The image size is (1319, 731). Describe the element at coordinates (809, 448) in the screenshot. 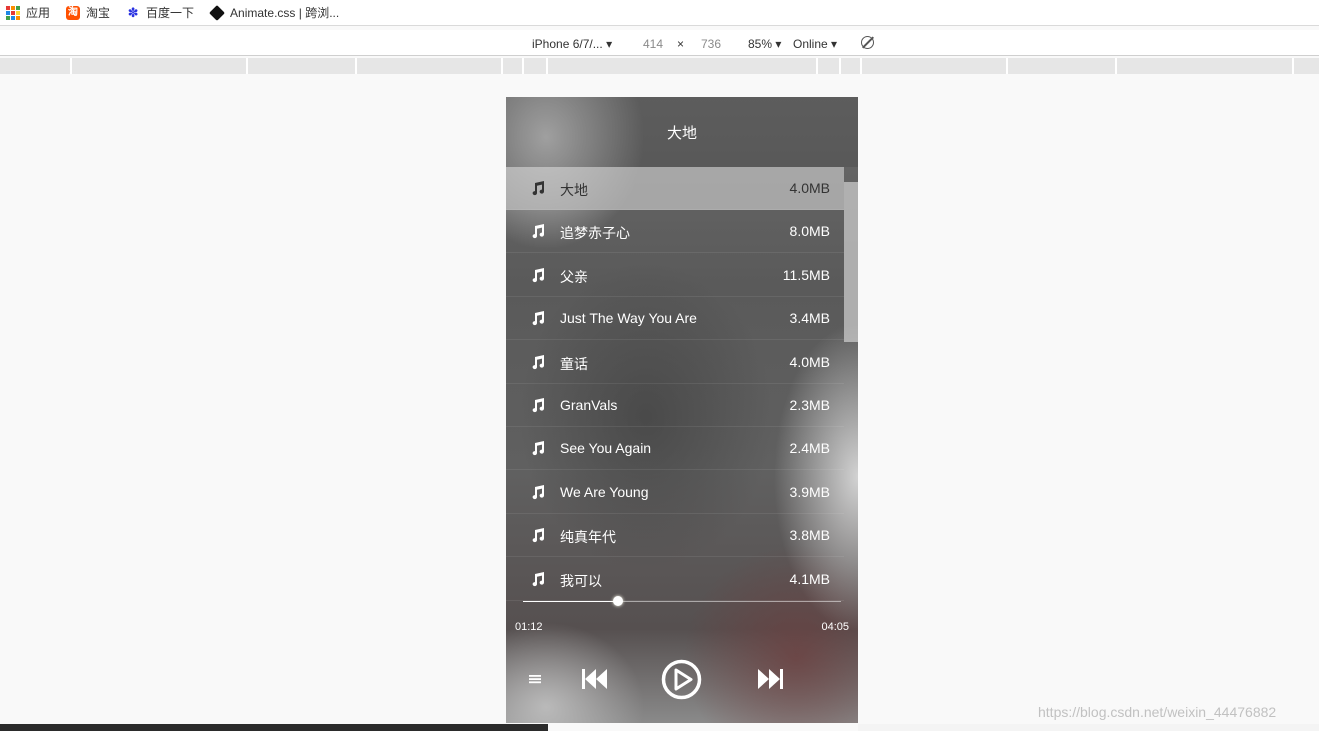

I see `song-size: 2.4MB` at that location.